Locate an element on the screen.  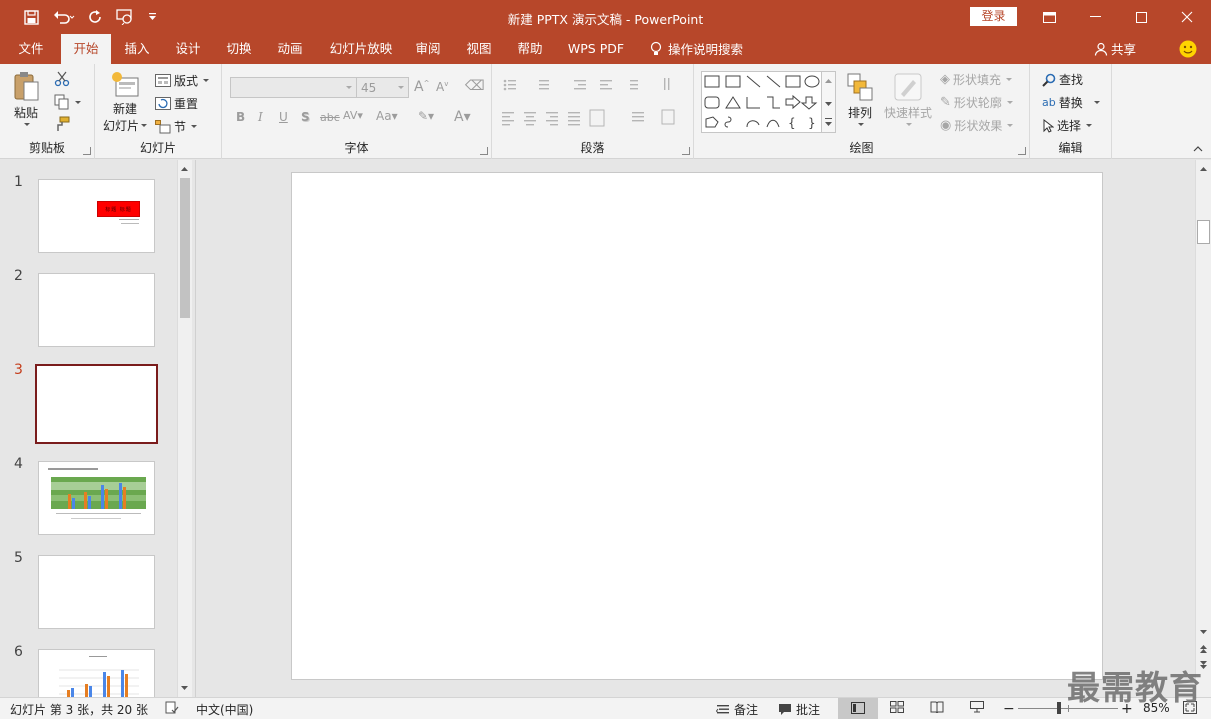
text-shadow-icon: S is located at coordinates (305, 117).